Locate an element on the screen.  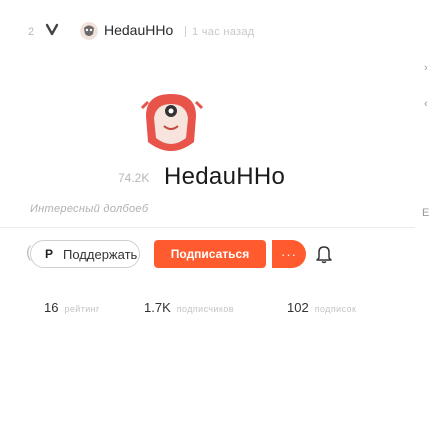
stat-rating-label: рейтинг is located at coordinates (82, 309).